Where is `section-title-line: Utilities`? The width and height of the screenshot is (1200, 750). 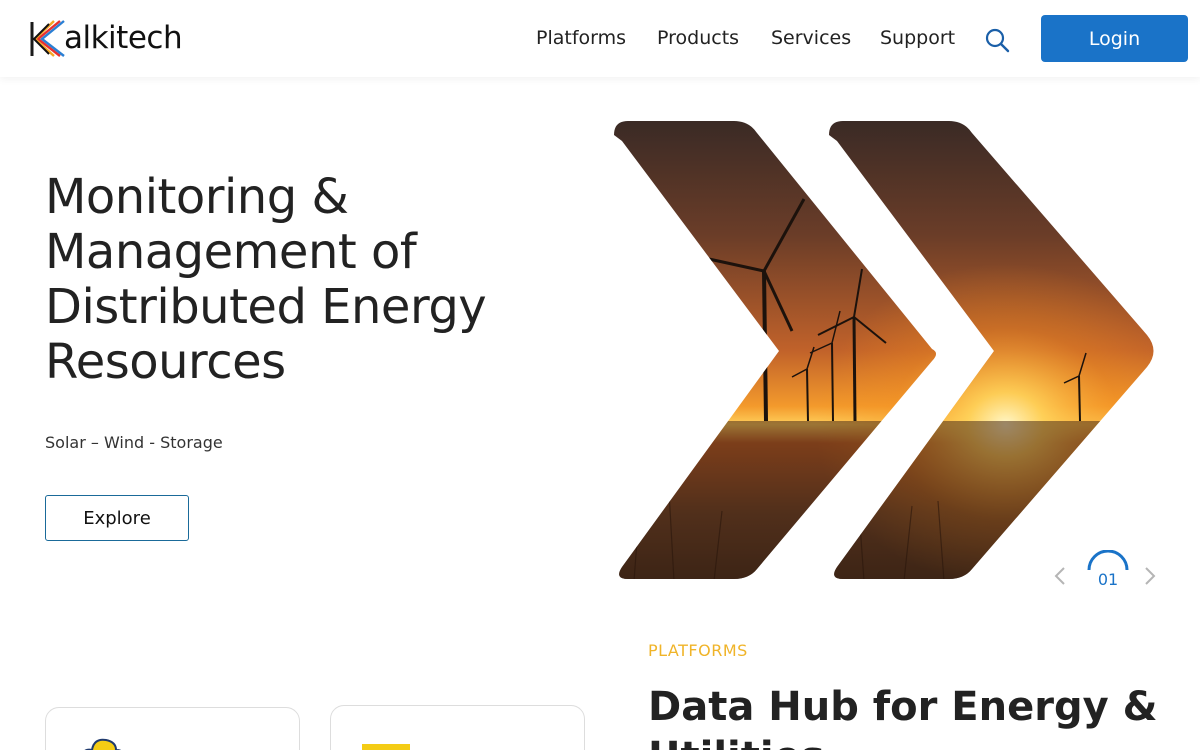
section-title-line: Utilities is located at coordinates (908, 741).